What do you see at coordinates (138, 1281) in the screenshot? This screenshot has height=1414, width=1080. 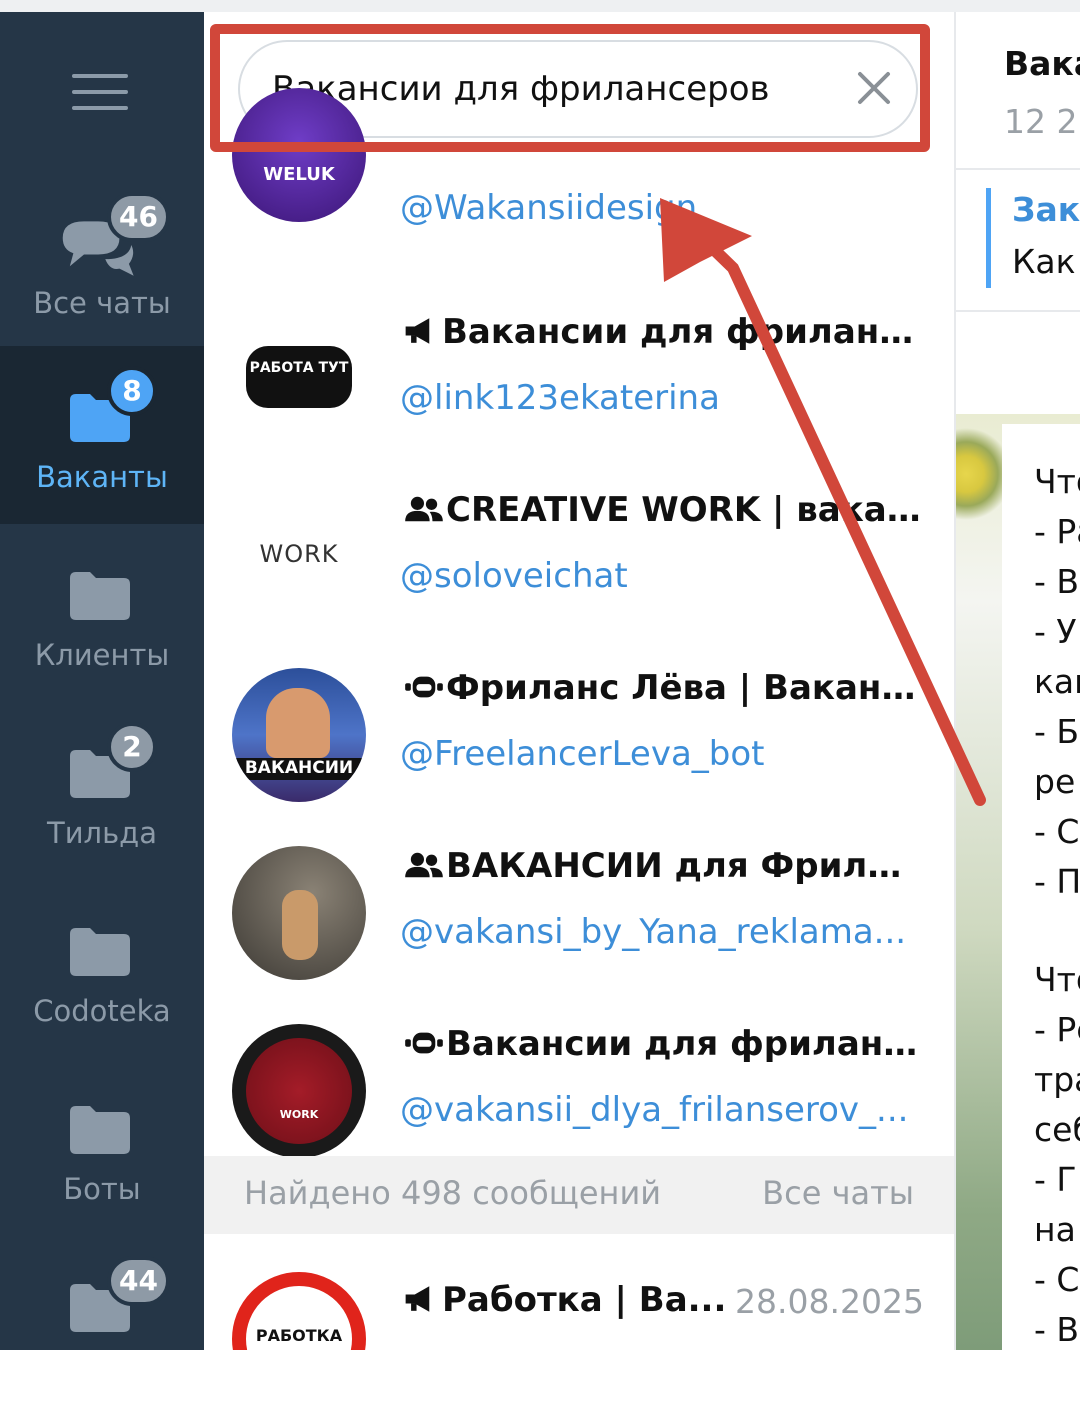 I see `folder-badge: 44` at bounding box center [138, 1281].